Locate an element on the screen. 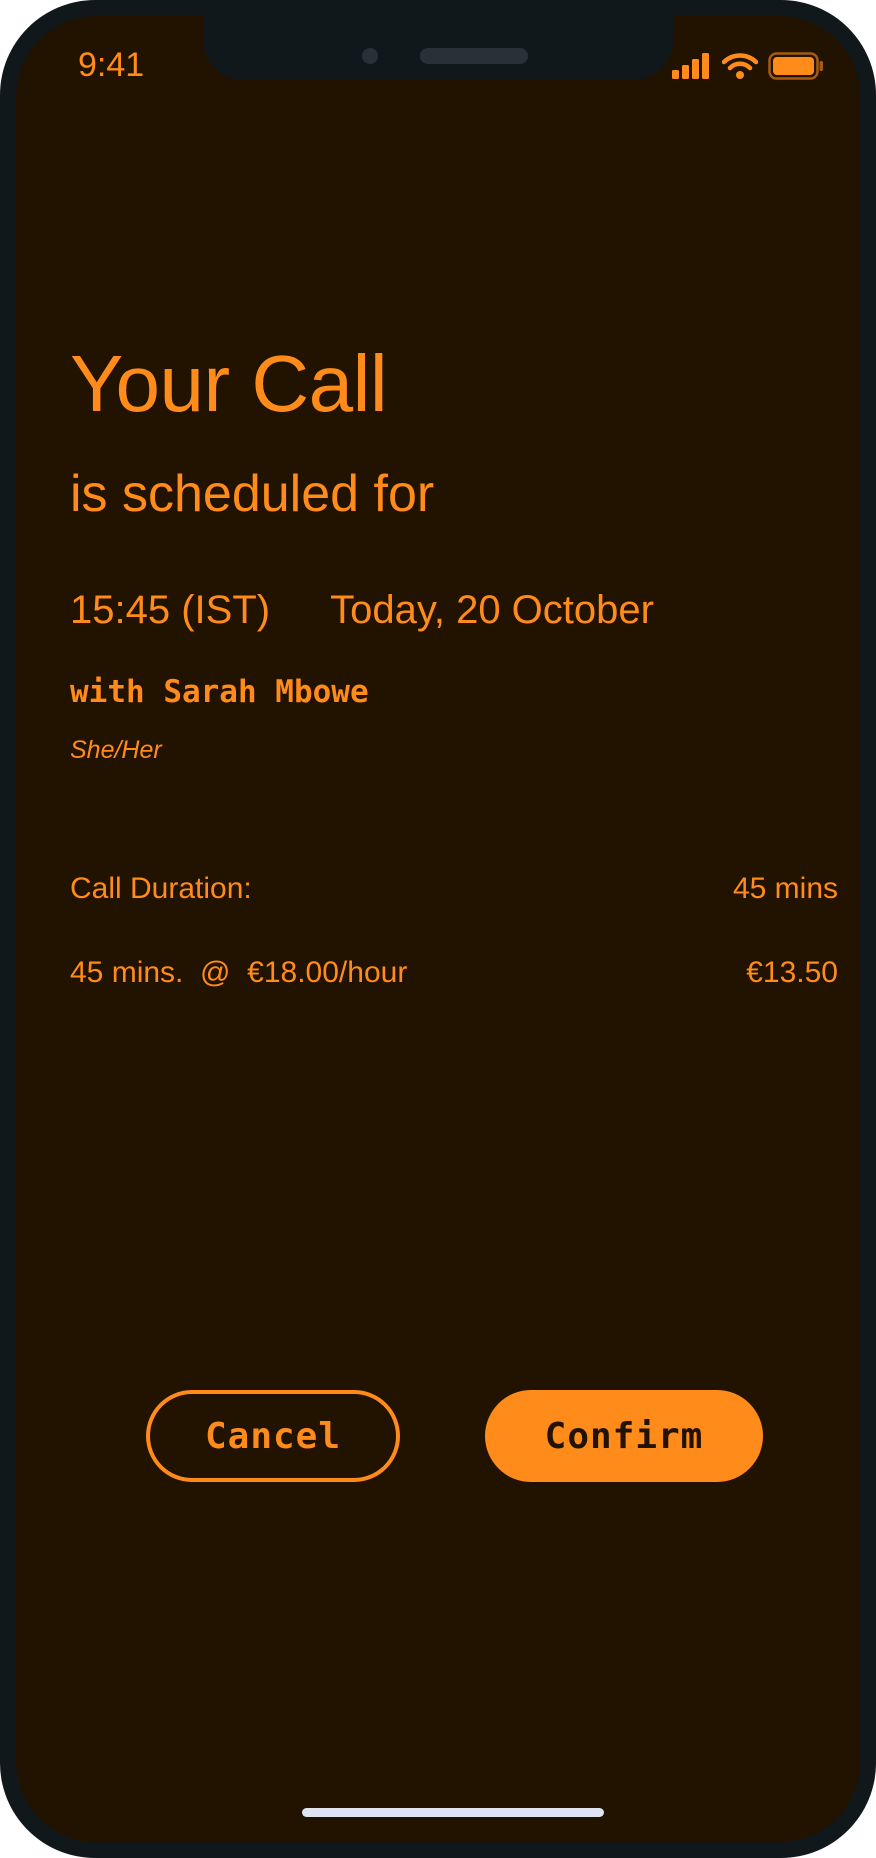 Image resolution: width=876 pixels, height=1858 pixels. call-participant: with Sarah Mbowe is located at coordinates (219, 692).